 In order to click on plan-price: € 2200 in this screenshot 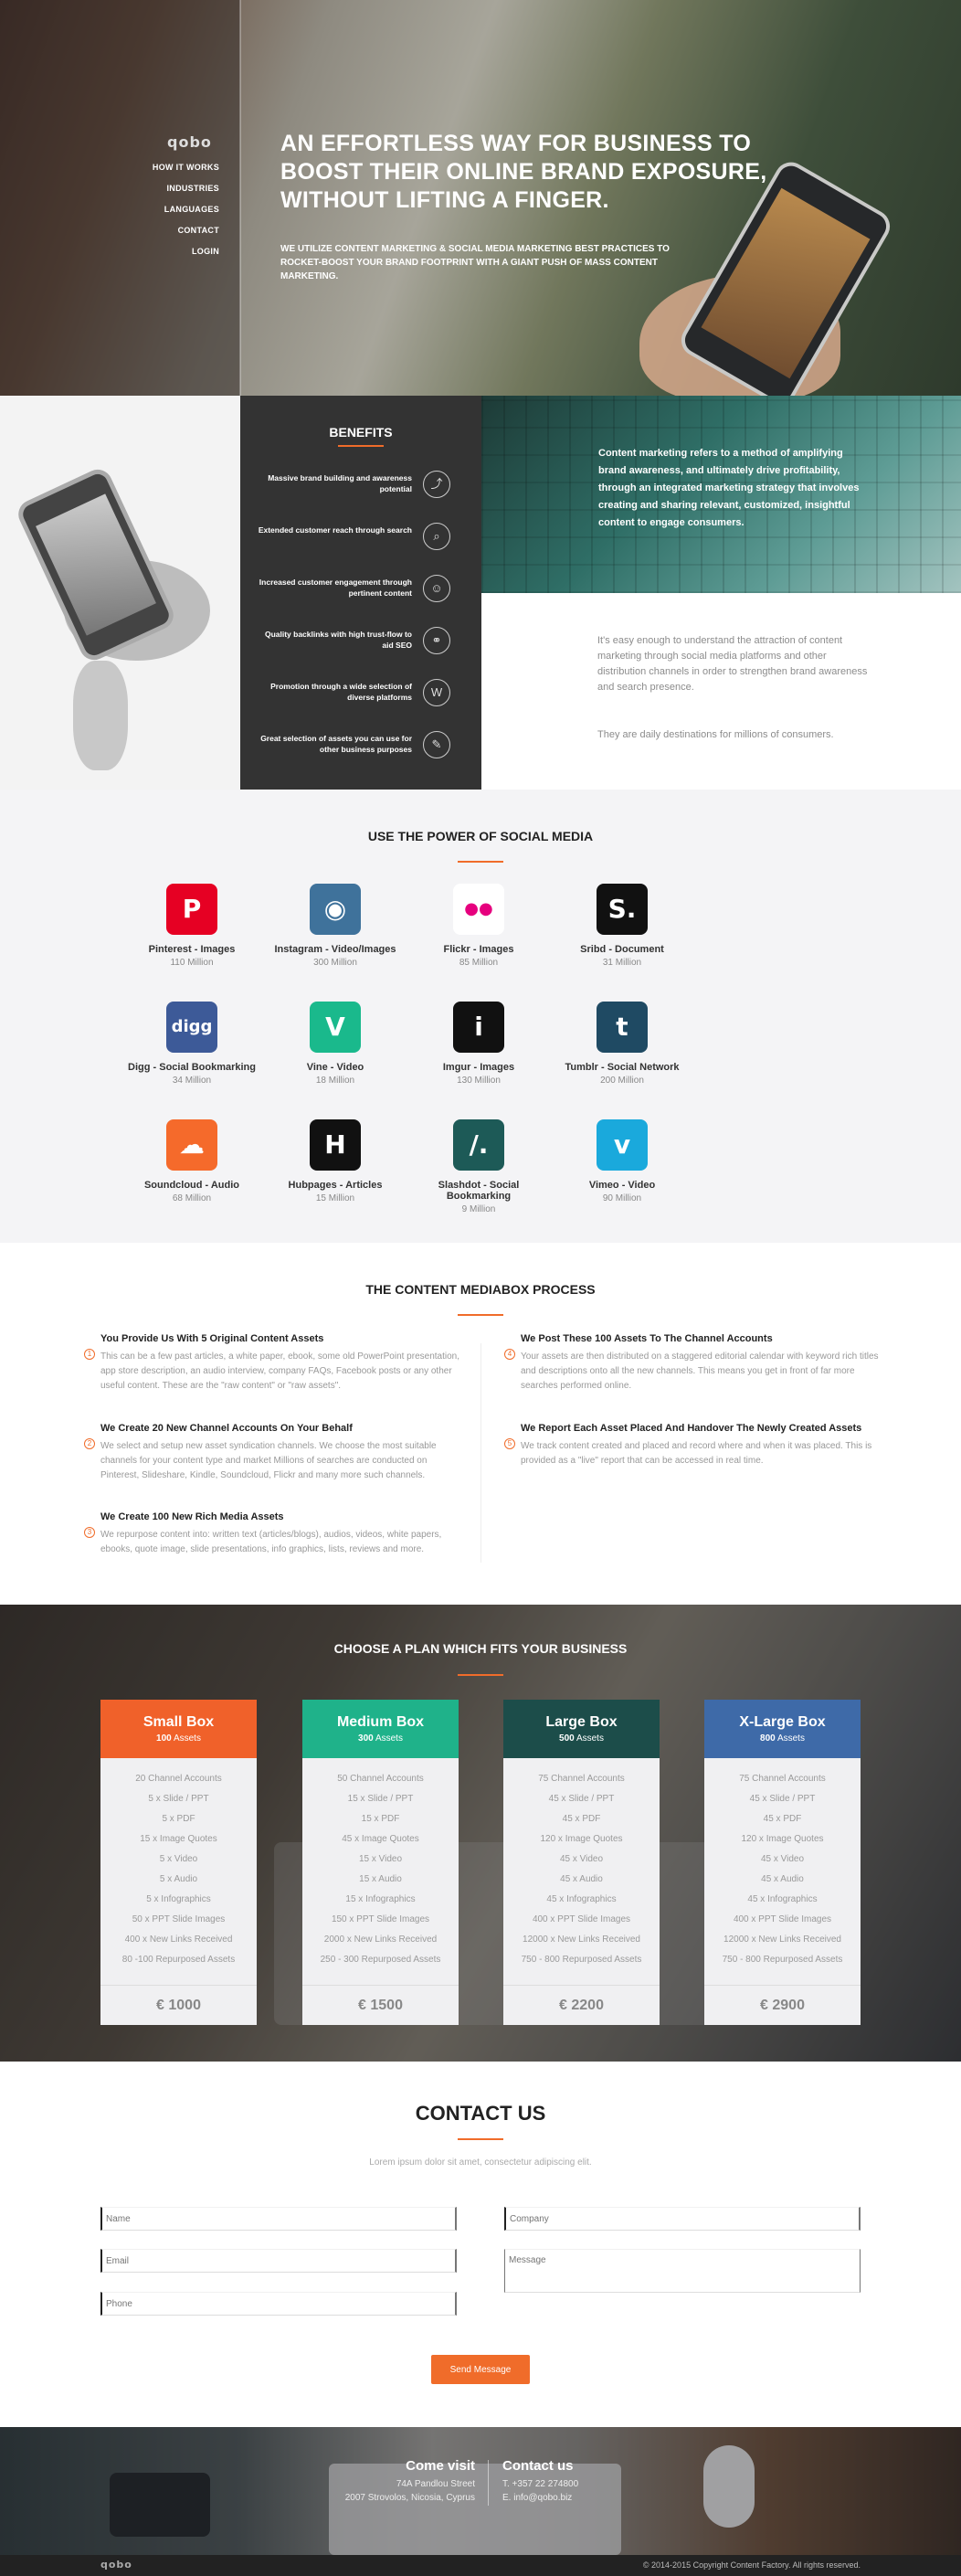, I will do `click(581, 2005)`.